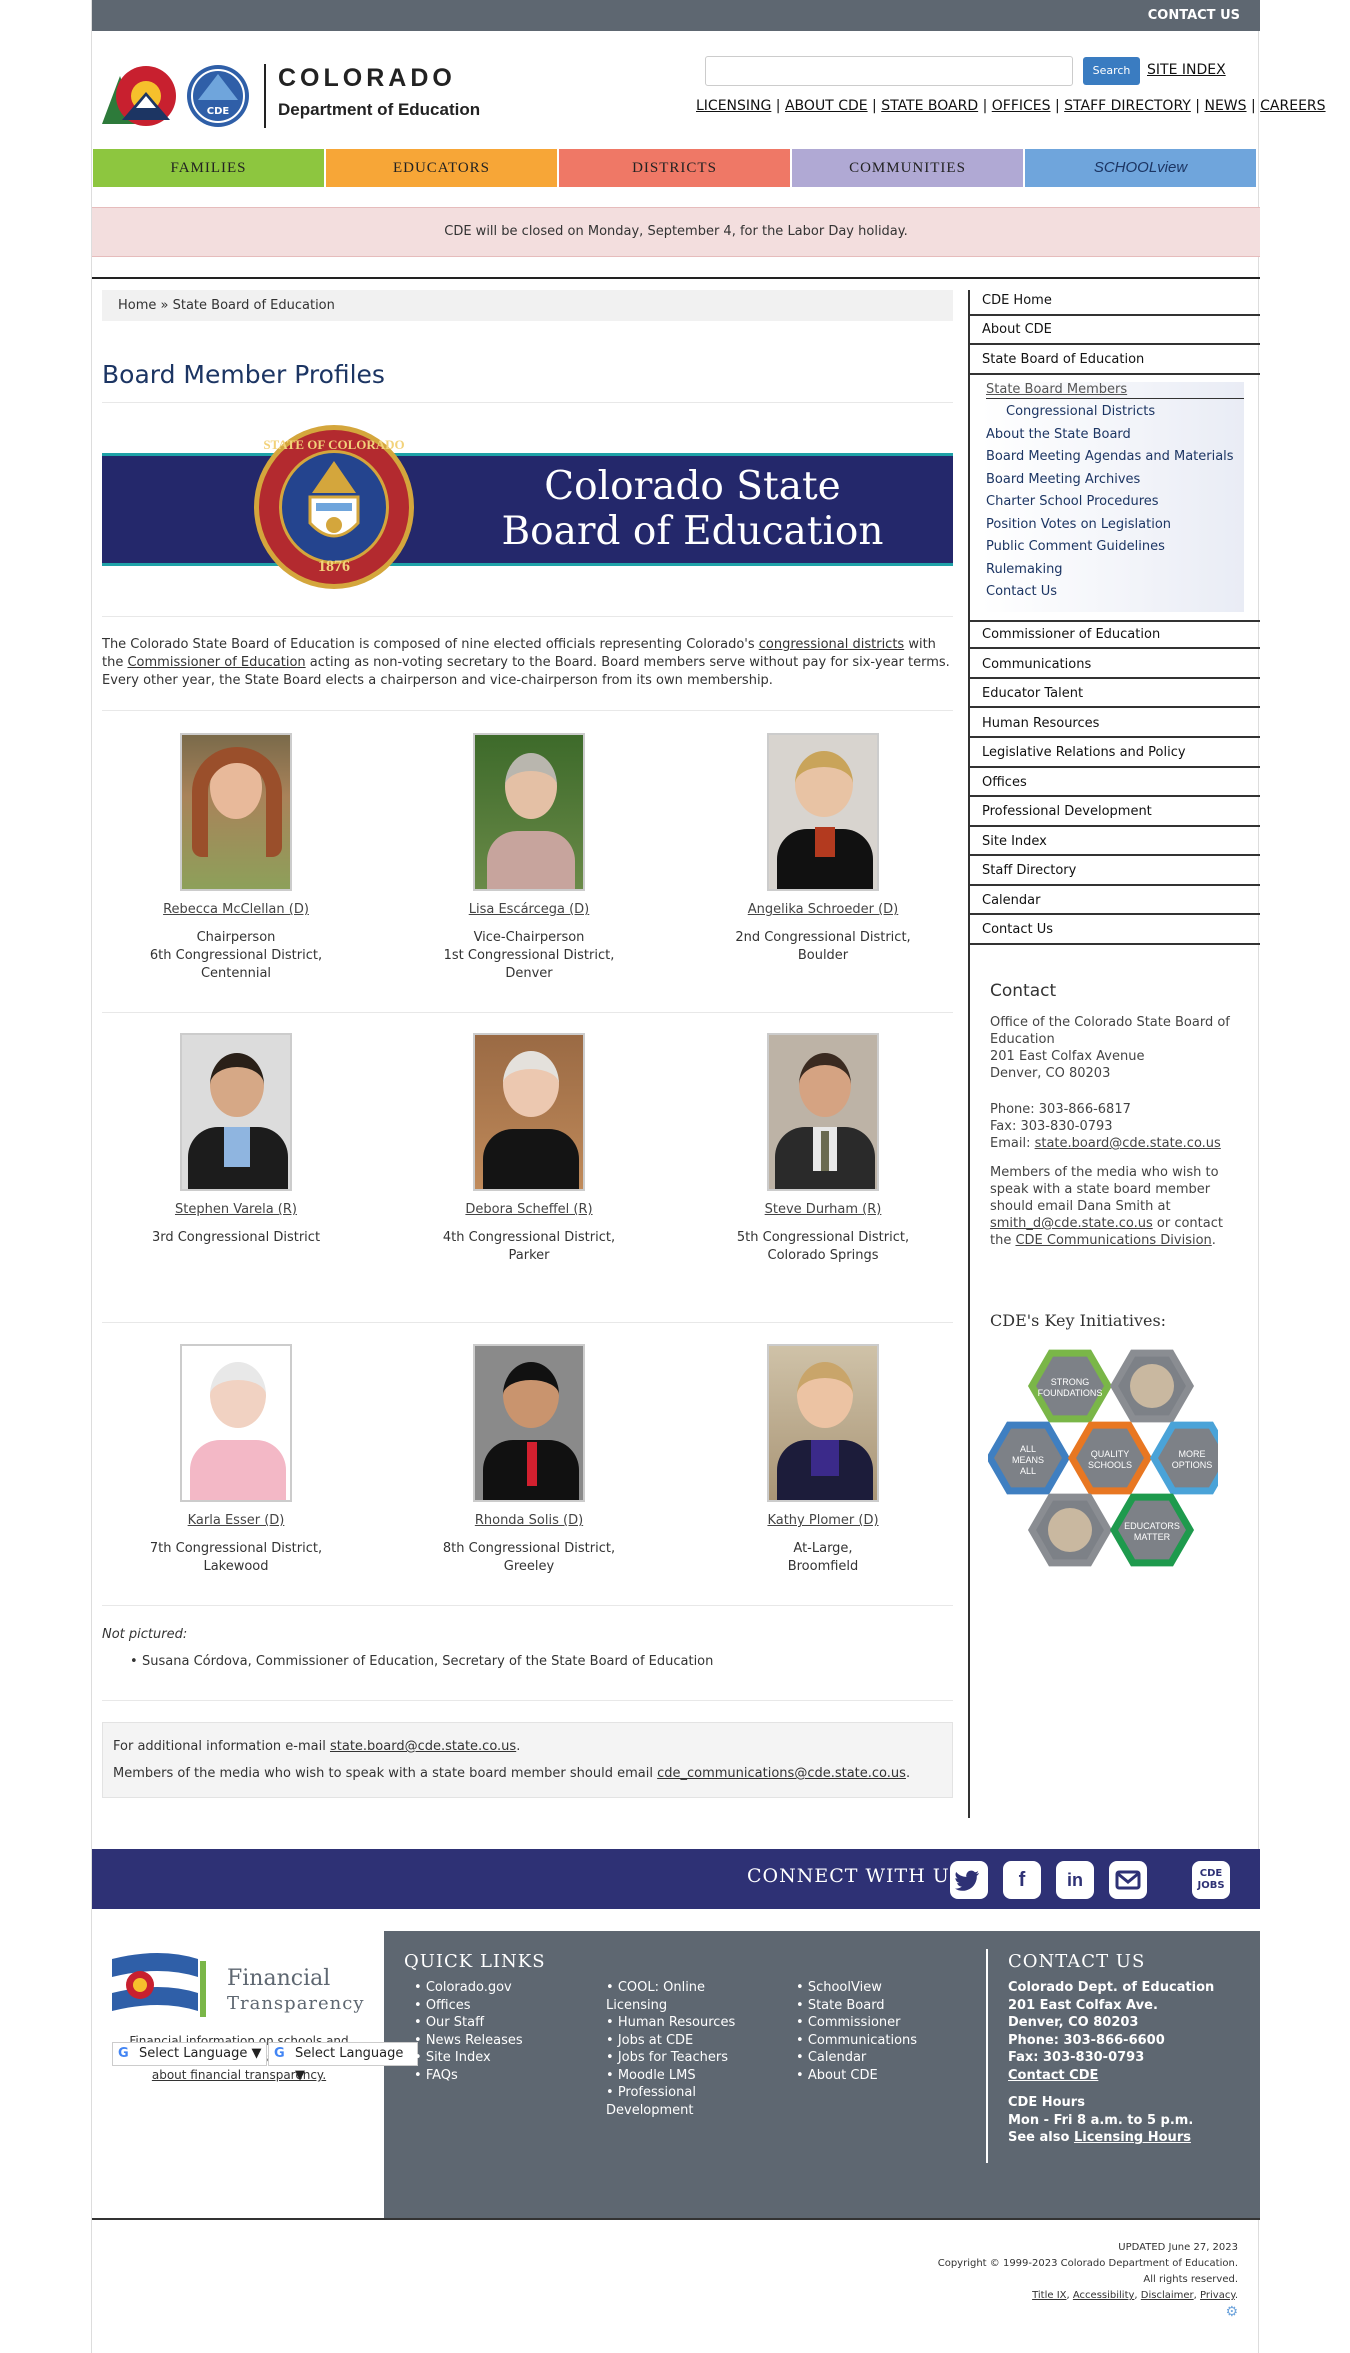 The image size is (1350, 2353). I want to click on sidebar-item-human-resources: Human Resources, so click(1113, 723).